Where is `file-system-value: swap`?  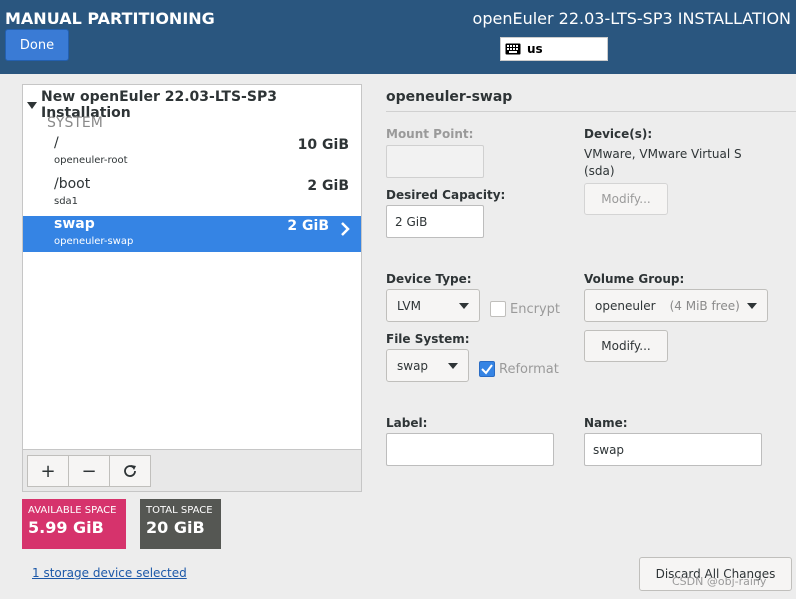 file-system-value: swap is located at coordinates (413, 365).